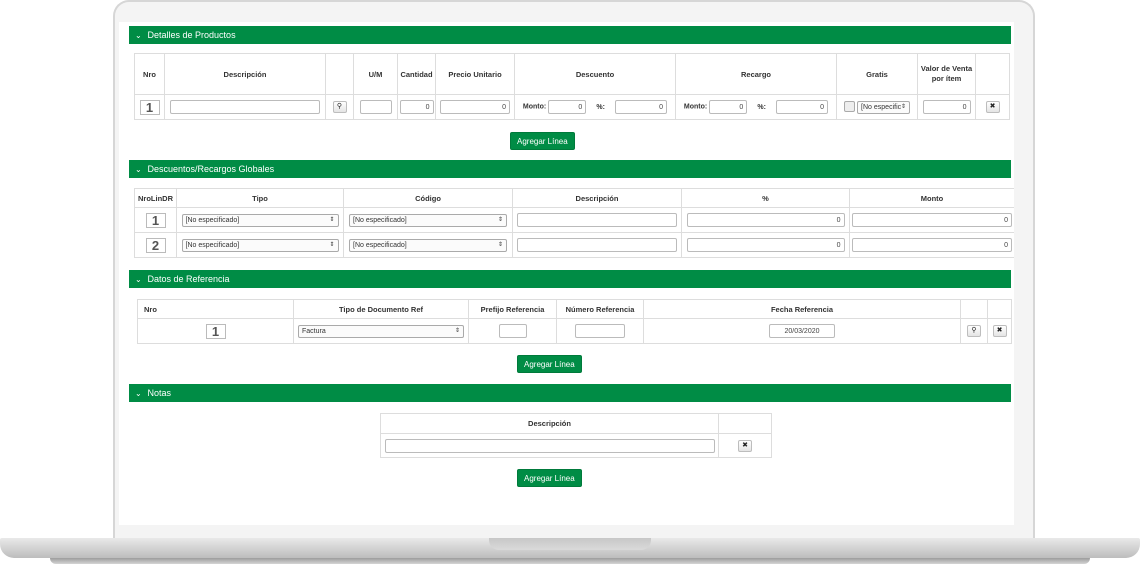  I want to click on col-nrolindr: NroLinDR, so click(155, 198).